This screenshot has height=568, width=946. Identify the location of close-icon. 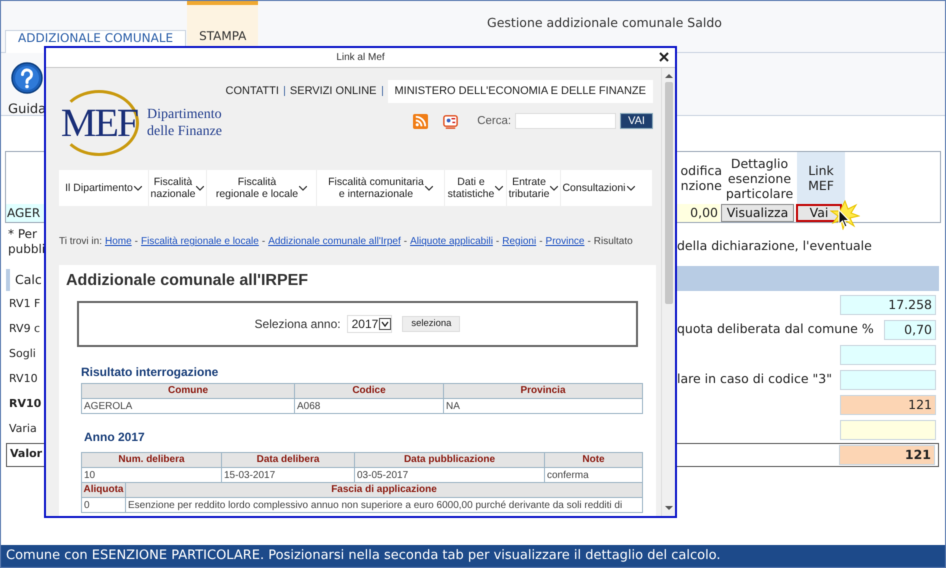
(664, 57).